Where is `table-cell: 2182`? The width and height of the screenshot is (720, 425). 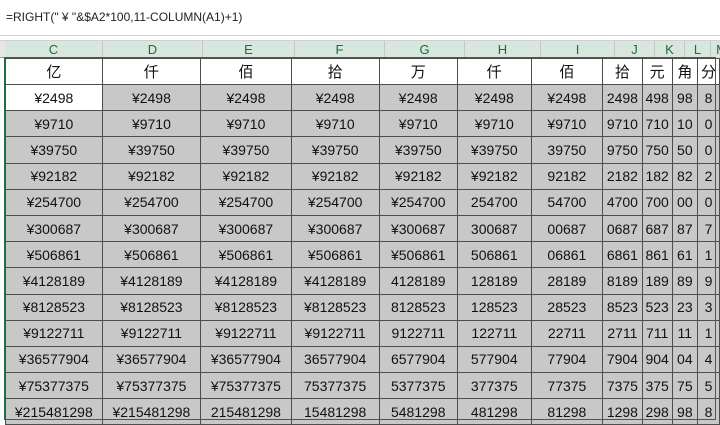 table-cell: 2182 is located at coordinates (622, 176).